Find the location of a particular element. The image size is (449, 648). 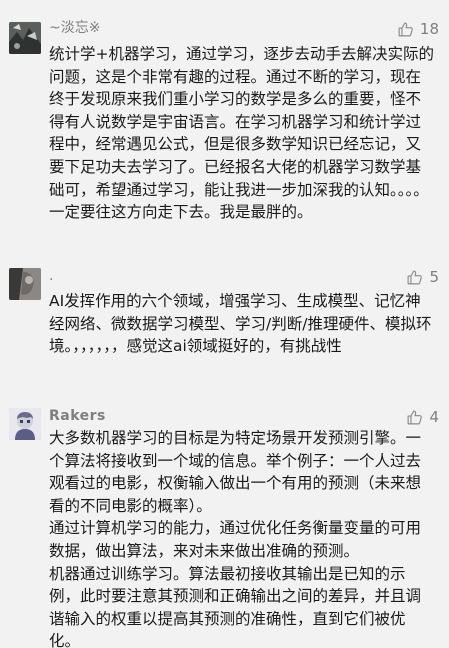

like-button: 5 is located at coordinates (422, 277).